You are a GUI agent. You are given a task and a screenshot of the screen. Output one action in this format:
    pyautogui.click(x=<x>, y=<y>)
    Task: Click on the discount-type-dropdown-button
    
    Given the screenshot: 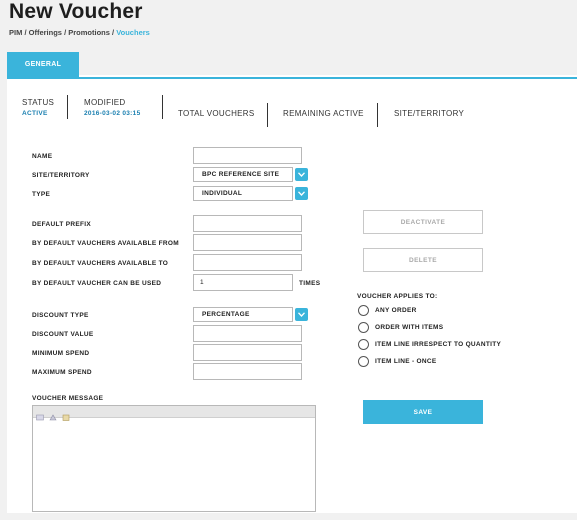 What is the action you would take?
    pyautogui.click(x=301, y=314)
    